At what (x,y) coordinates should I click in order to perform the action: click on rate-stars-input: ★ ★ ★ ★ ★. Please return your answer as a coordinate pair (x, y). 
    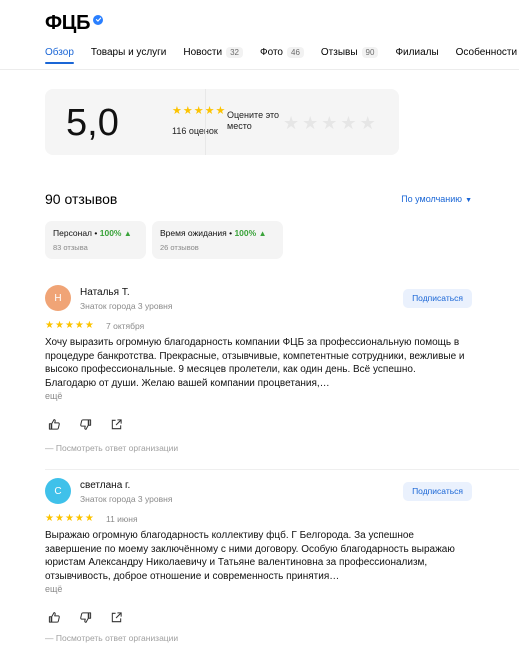
    Looking at the image, I should click on (331, 123).